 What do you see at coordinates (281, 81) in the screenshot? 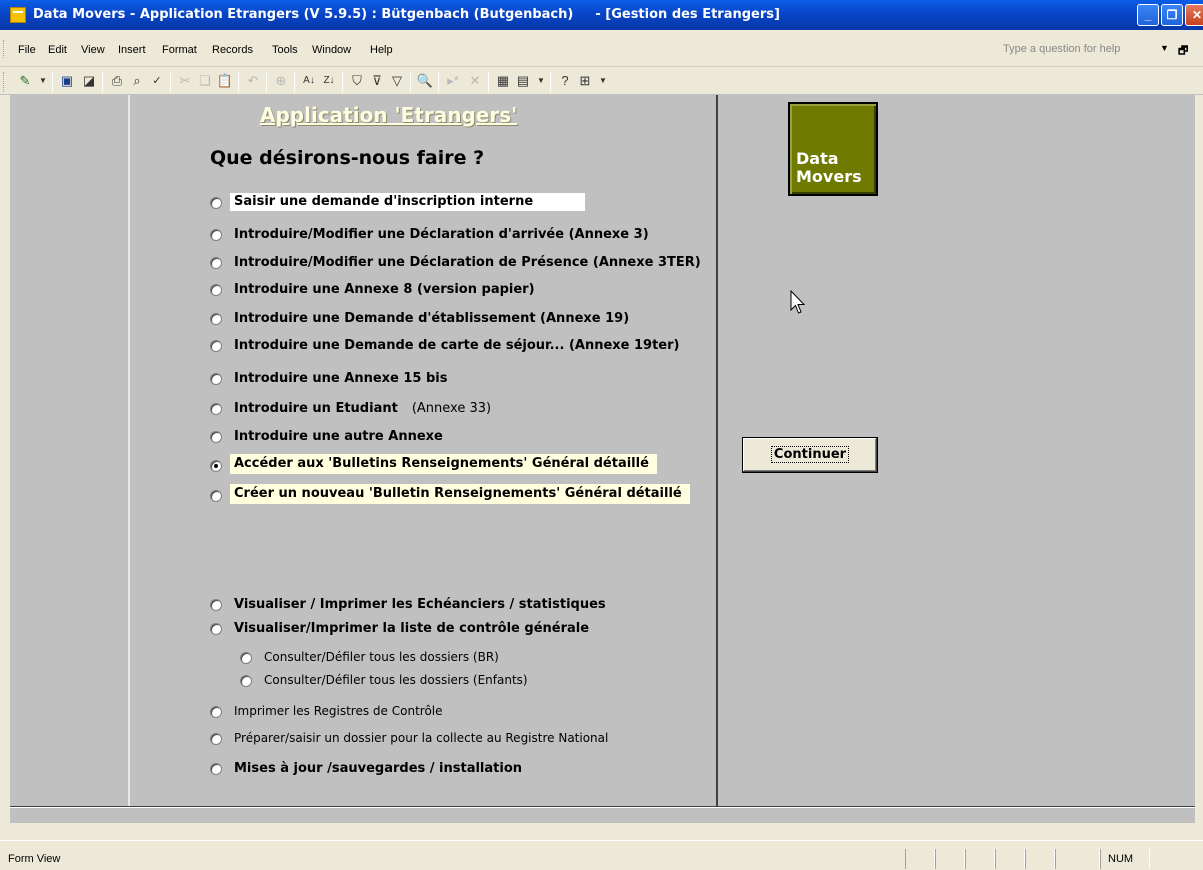
I see `hyperlink-icon: ⊕` at bounding box center [281, 81].